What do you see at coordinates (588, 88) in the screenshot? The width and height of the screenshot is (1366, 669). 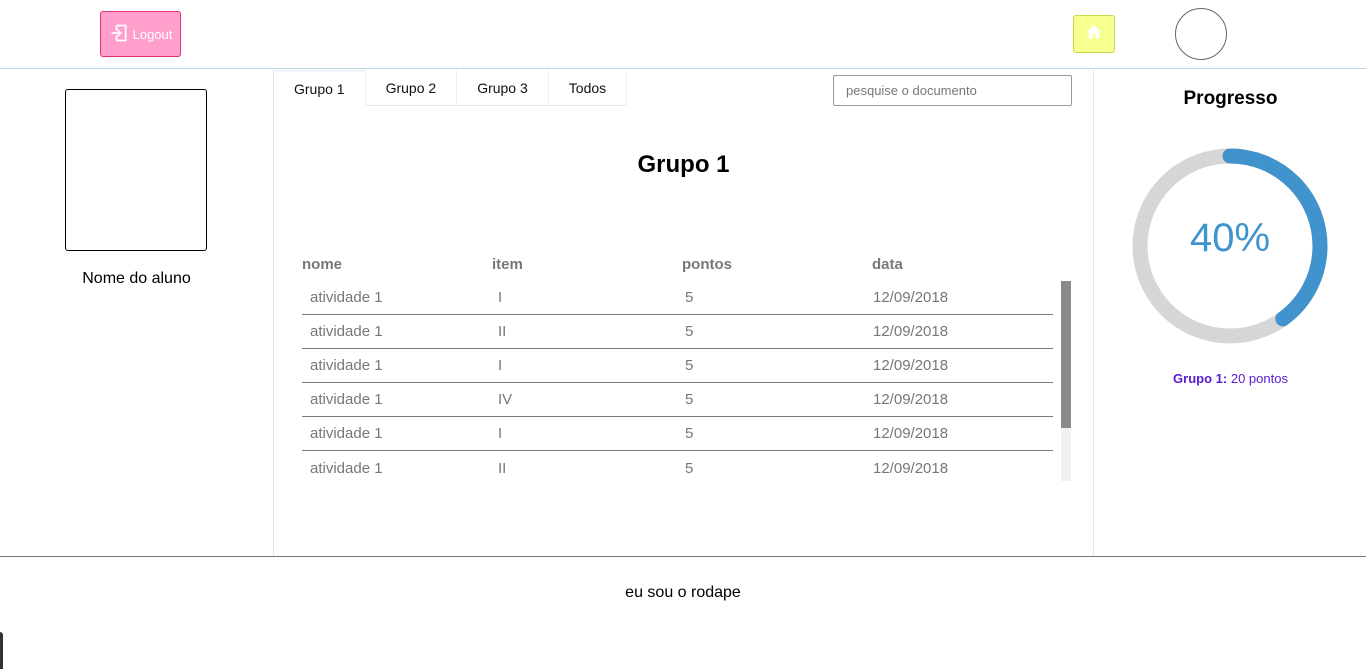 I see `tab-todos: Todos` at bounding box center [588, 88].